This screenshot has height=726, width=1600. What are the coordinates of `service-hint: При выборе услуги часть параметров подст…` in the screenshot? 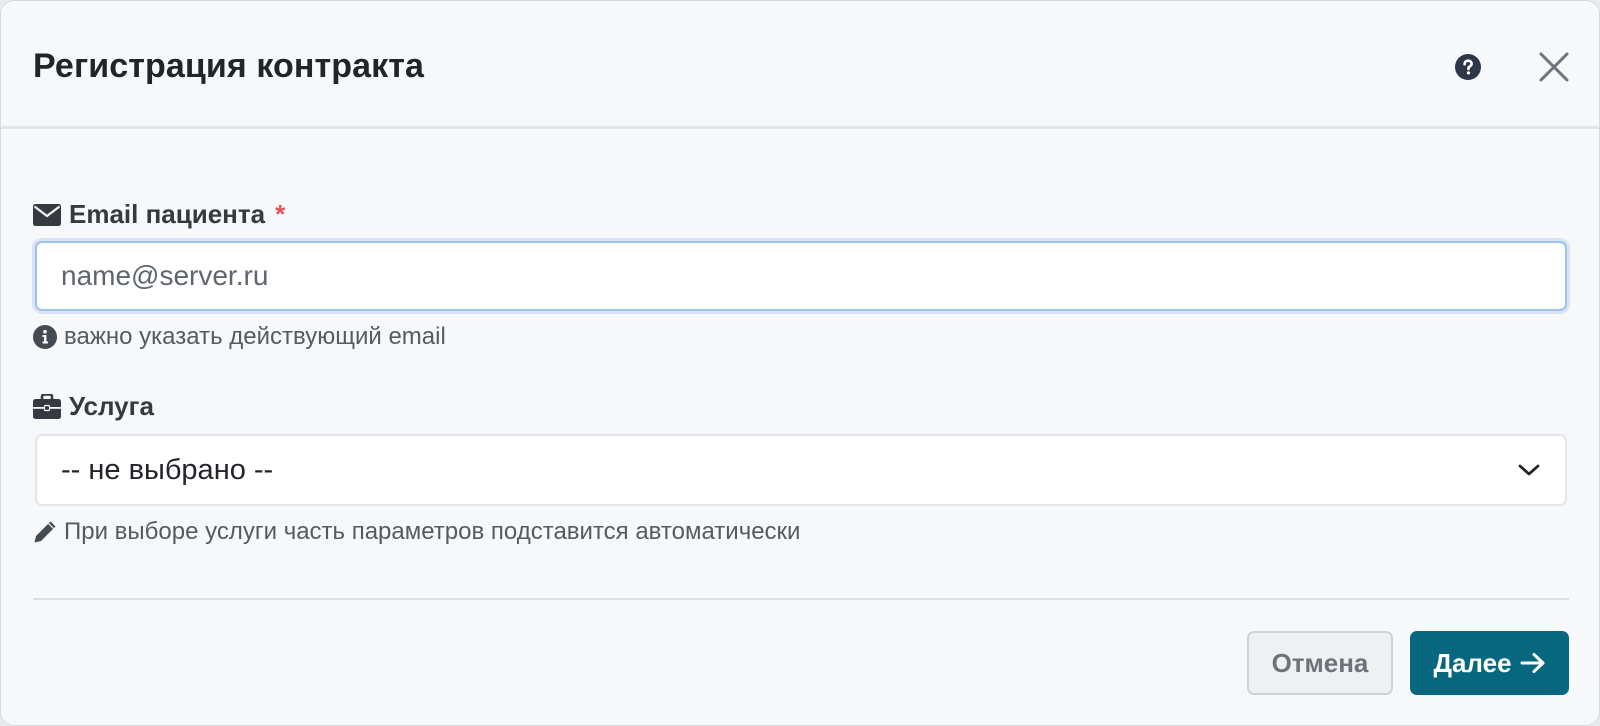 It's located at (416, 532).